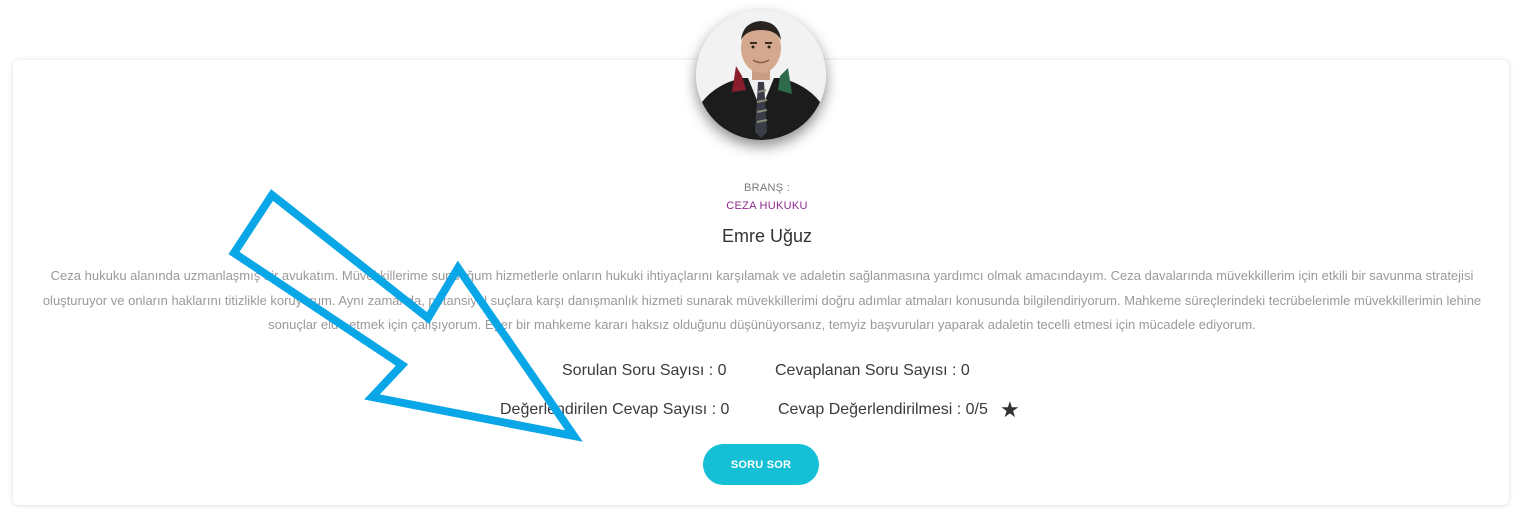 The height and width of the screenshot is (517, 1534). What do you see at coordinates (872, 370) in the screenshot?
I see `answered-question-count: Cevaplanan Soru Sayısı : 0` at bounding box center [872, 370].